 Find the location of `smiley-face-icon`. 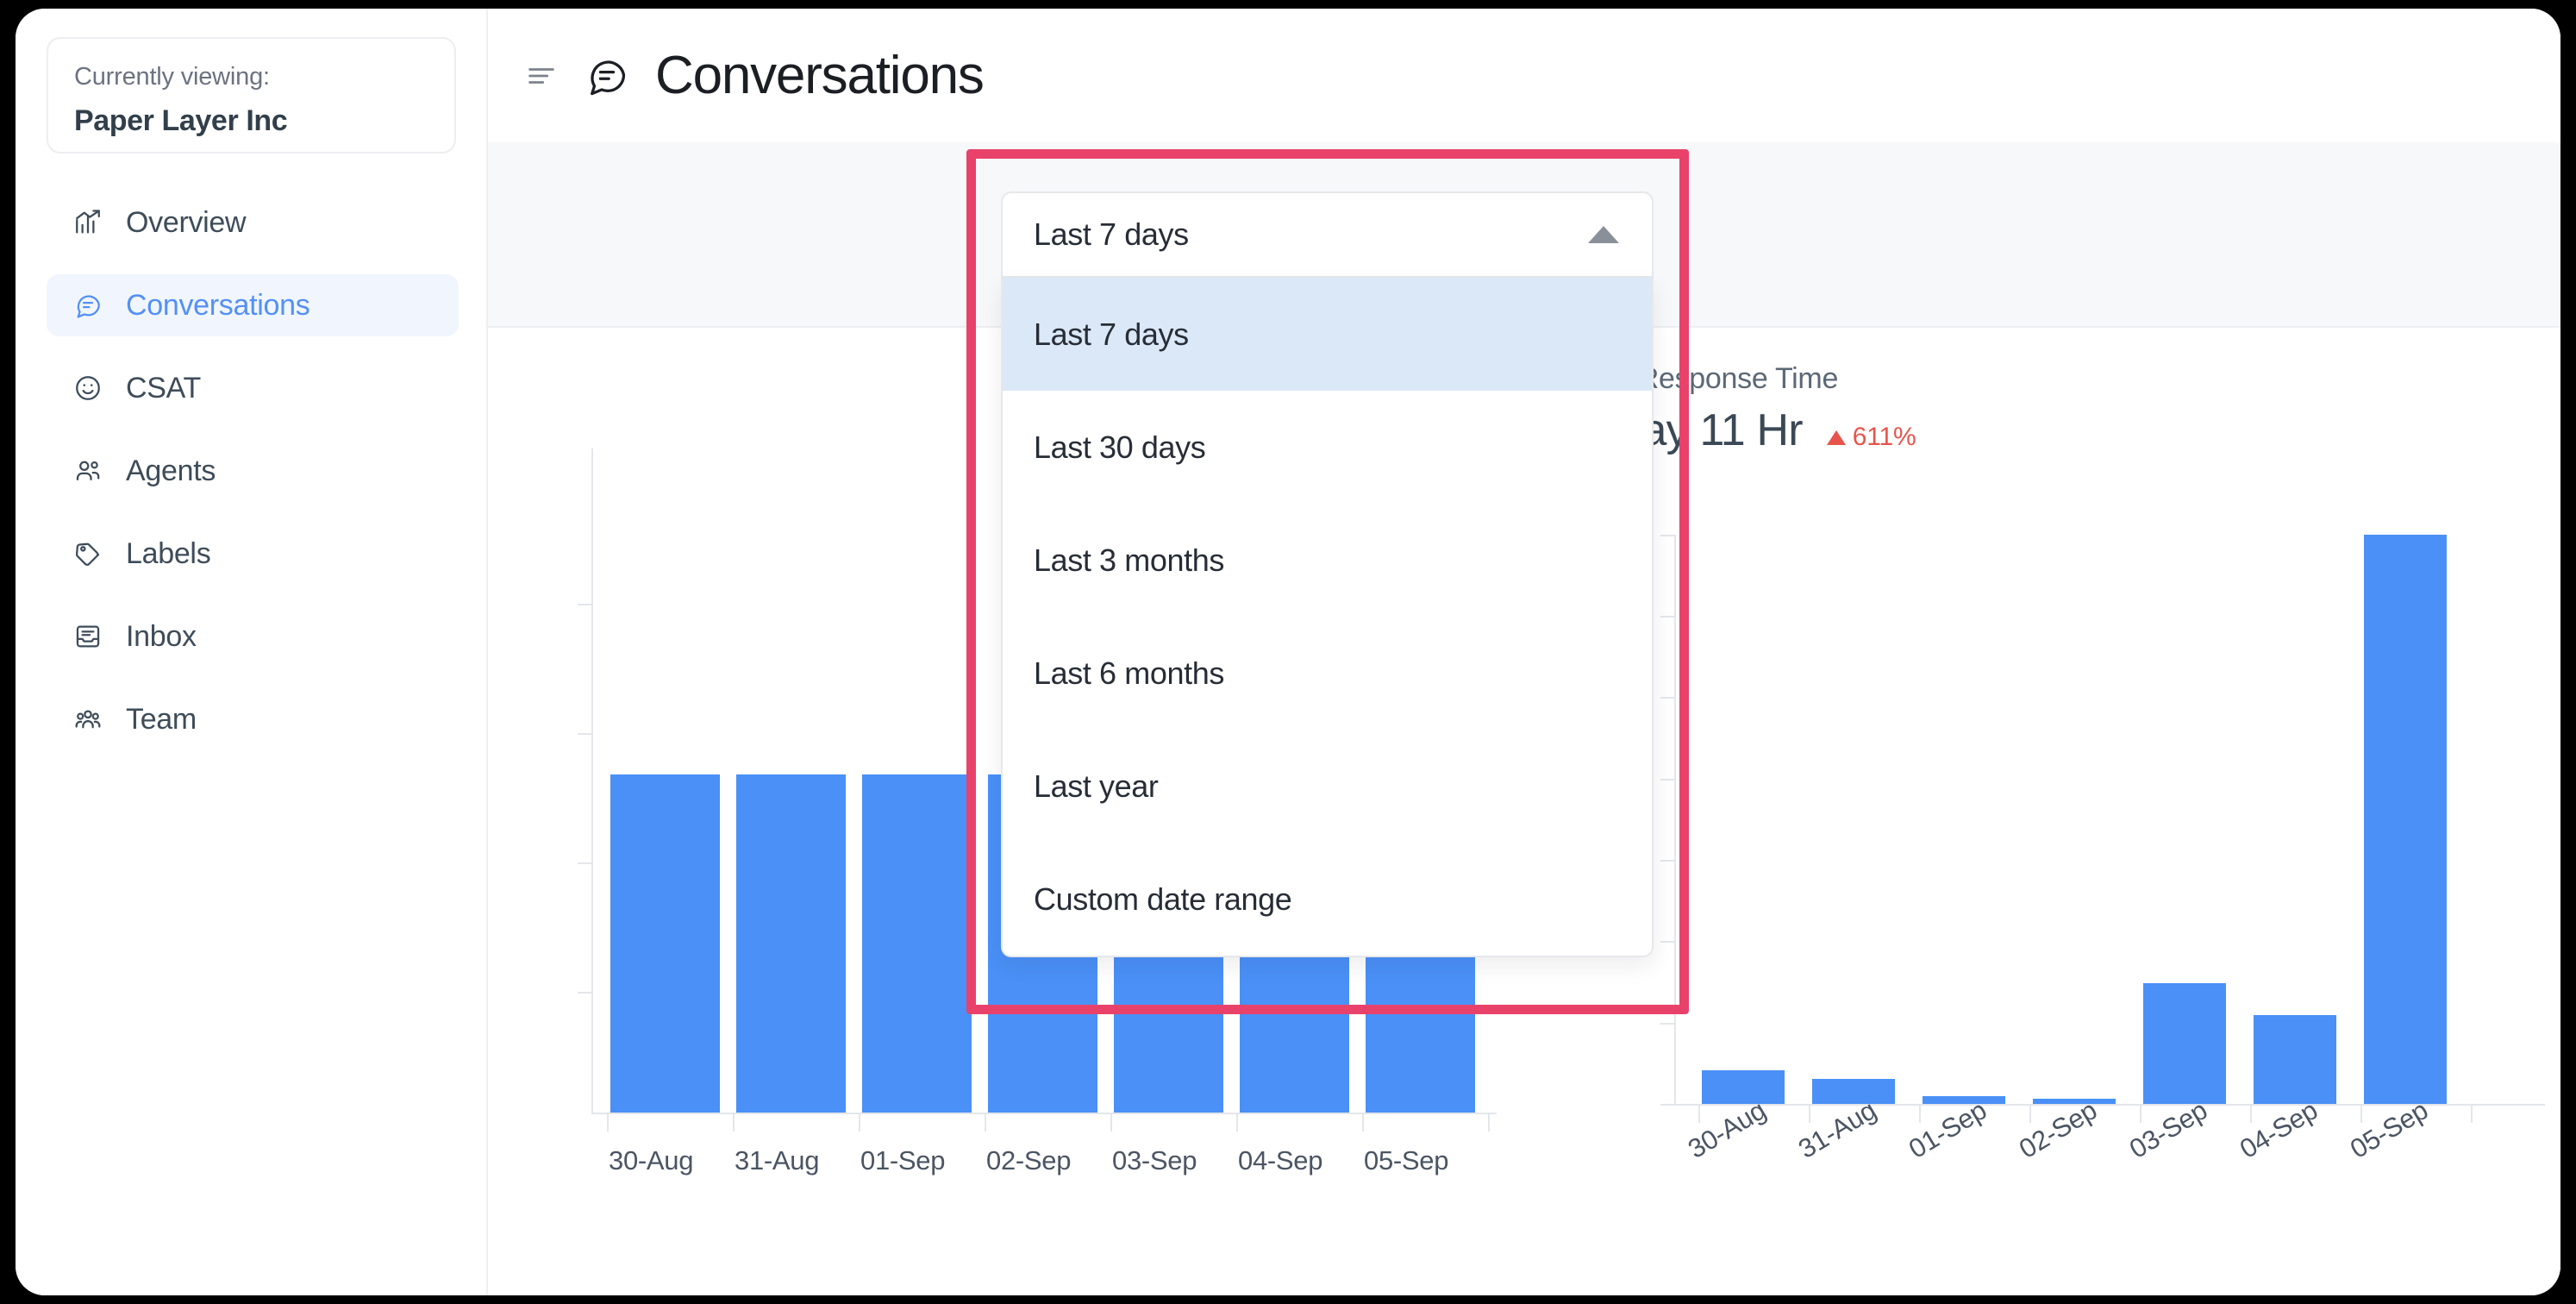

smiley-face-icon is located at coordinates (87, 388).